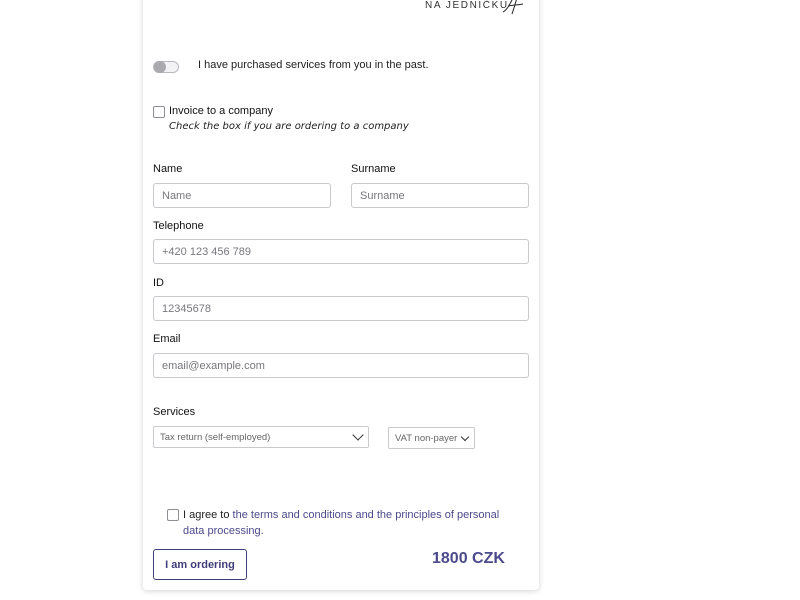  Describe the element at coordinates (215, 437) in the screenshot. I see `service-select-value: Tax return (self-employed)` at that location.